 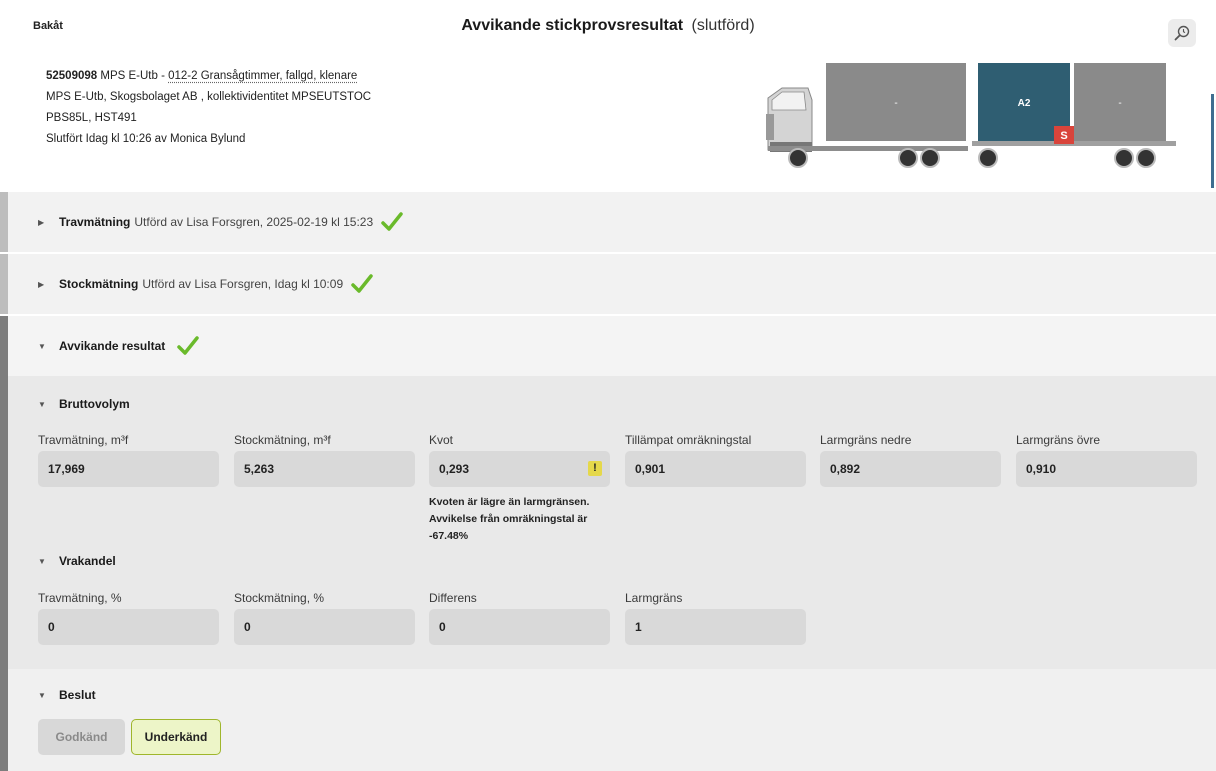 What do you see at coordinates (262, 76) in the screenshot?
I see `assortment-link: 012-2 Gransågtimmer, fallgd, klenare` at bounding box center [262, 76].